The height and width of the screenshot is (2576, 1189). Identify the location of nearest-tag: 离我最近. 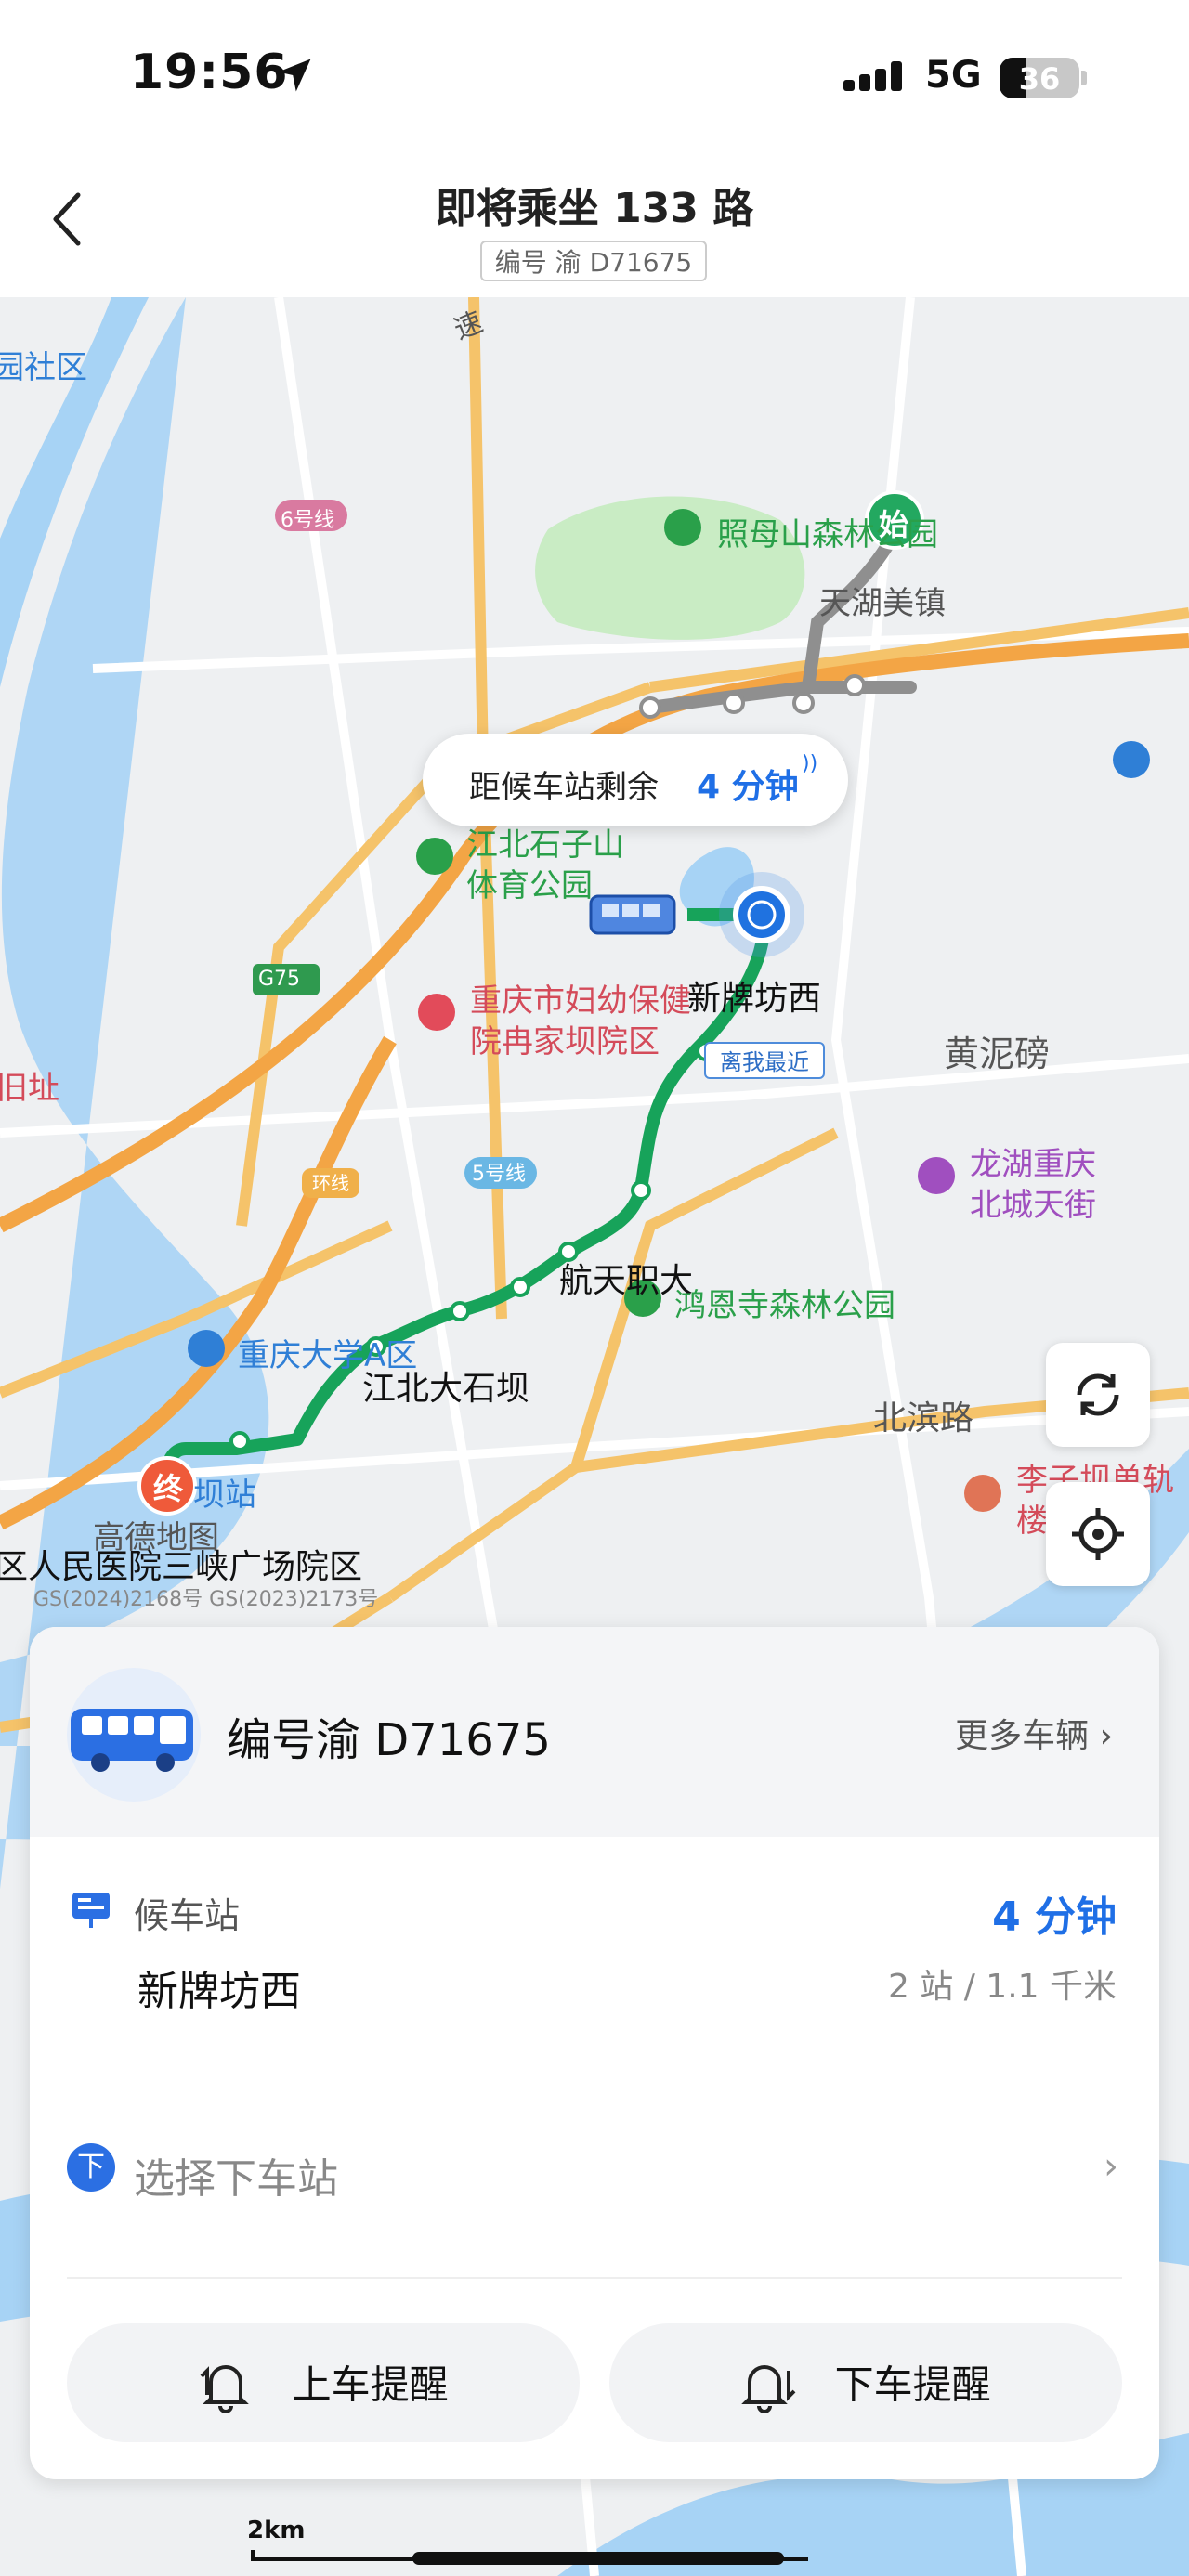
(764, 1060).